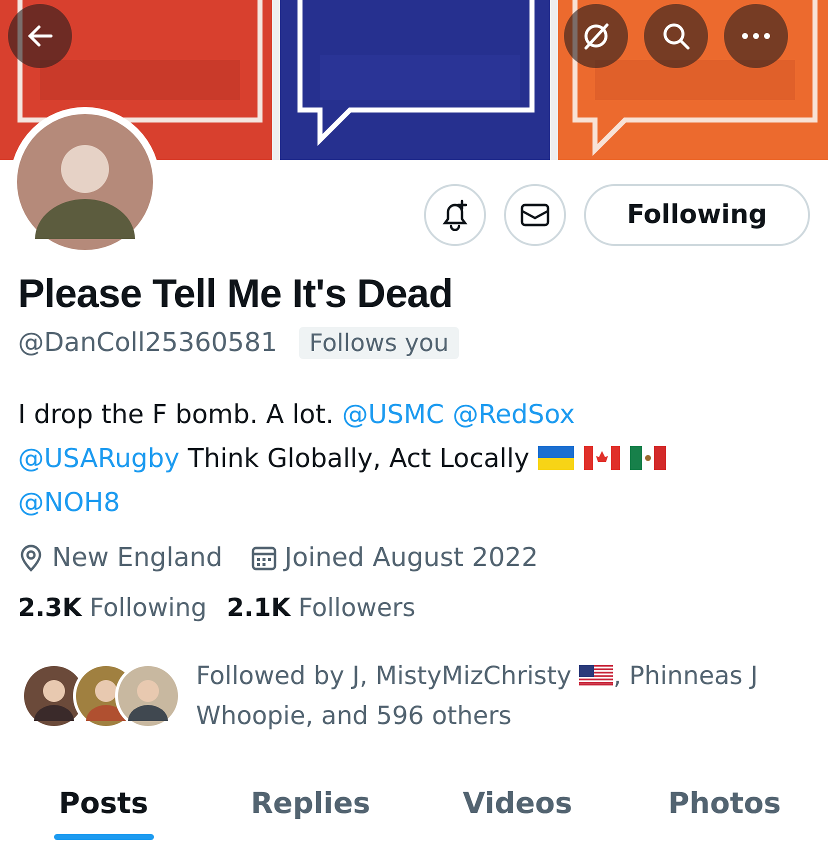  Describe the element at coordinates (359, 459) in the screenshot. I see `bio-text: Think Globally, Act Locally` at that location.